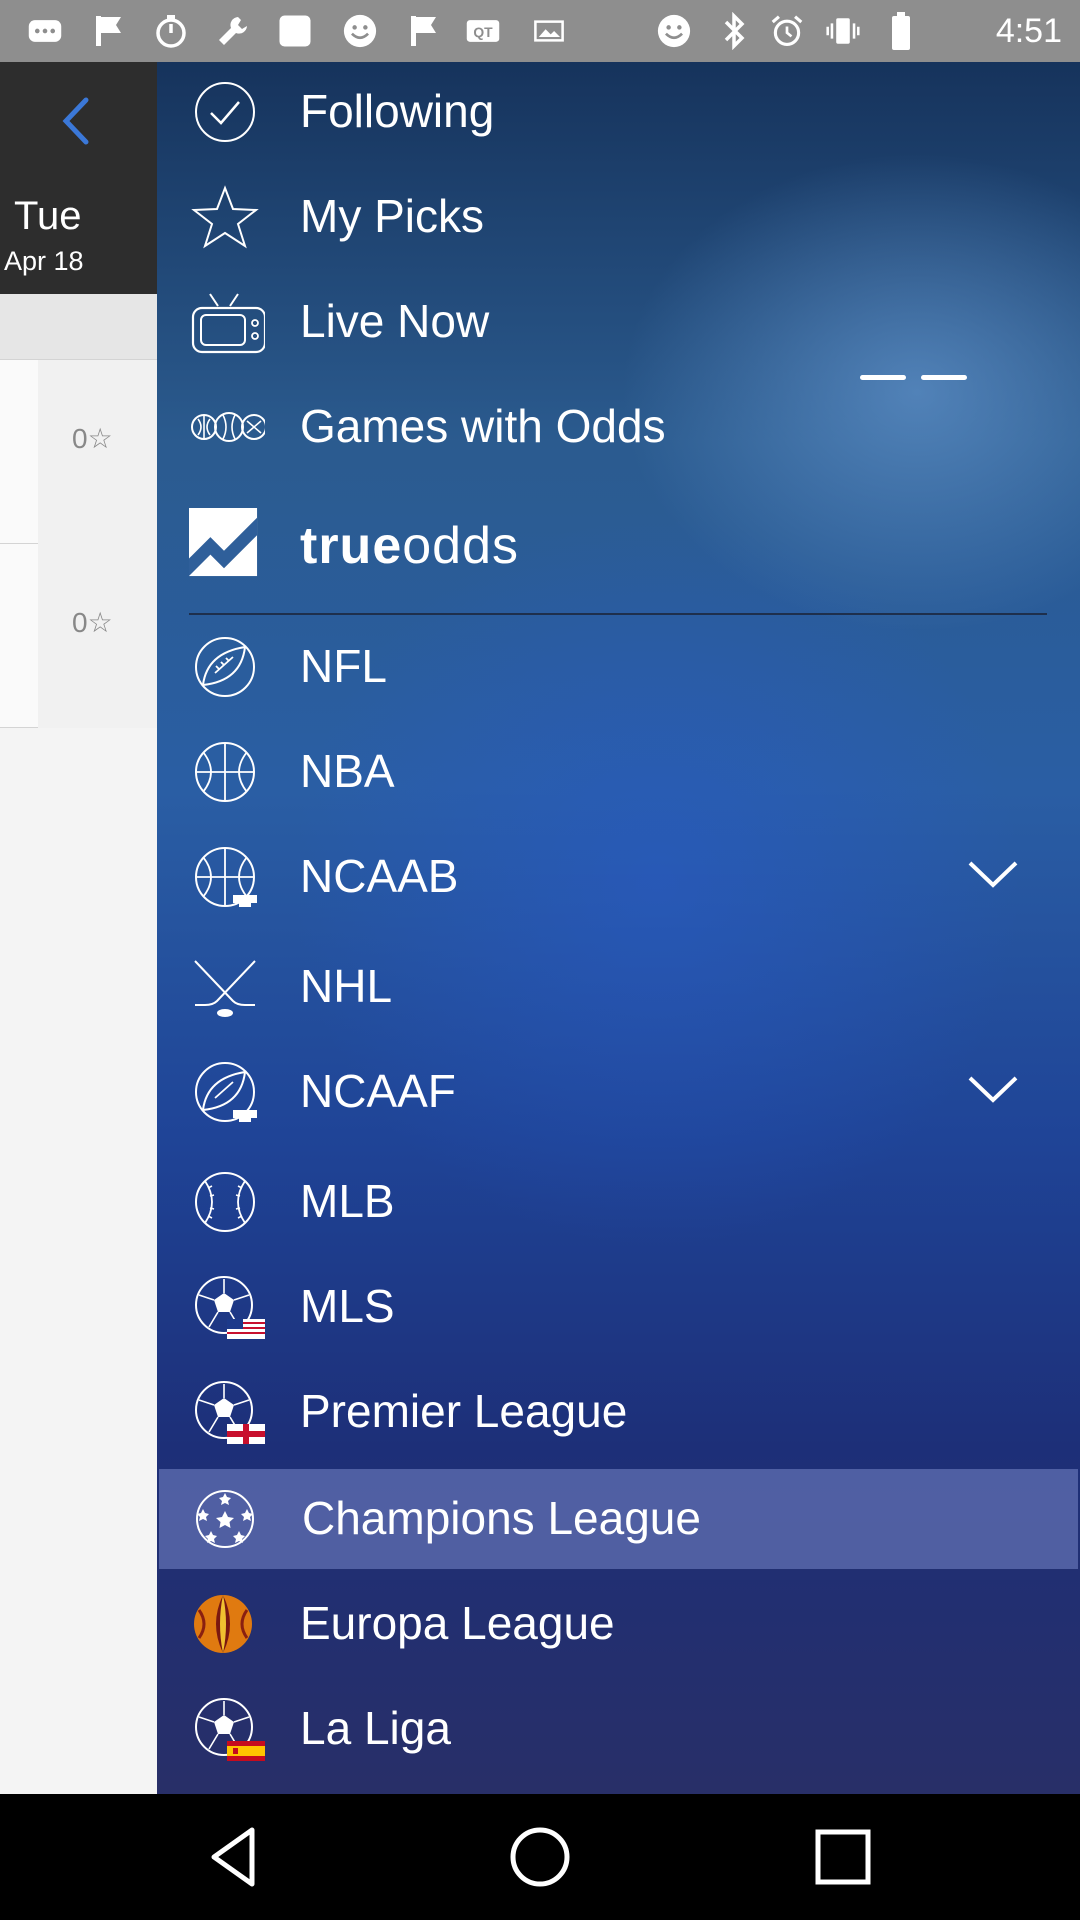 Image resolution: width=1080 pixels, height=1920 pixels. I want to click on menu-item-europa-league: Europa League, so click(618, 1624).